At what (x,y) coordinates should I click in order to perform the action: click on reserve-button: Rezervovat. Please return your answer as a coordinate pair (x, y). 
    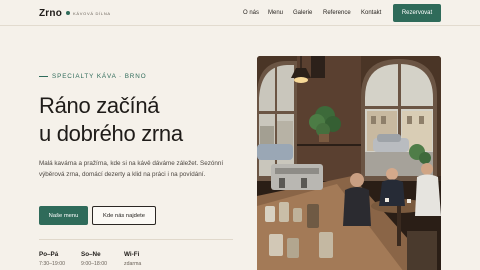
    Looking at the image, I should click on (417, 13).